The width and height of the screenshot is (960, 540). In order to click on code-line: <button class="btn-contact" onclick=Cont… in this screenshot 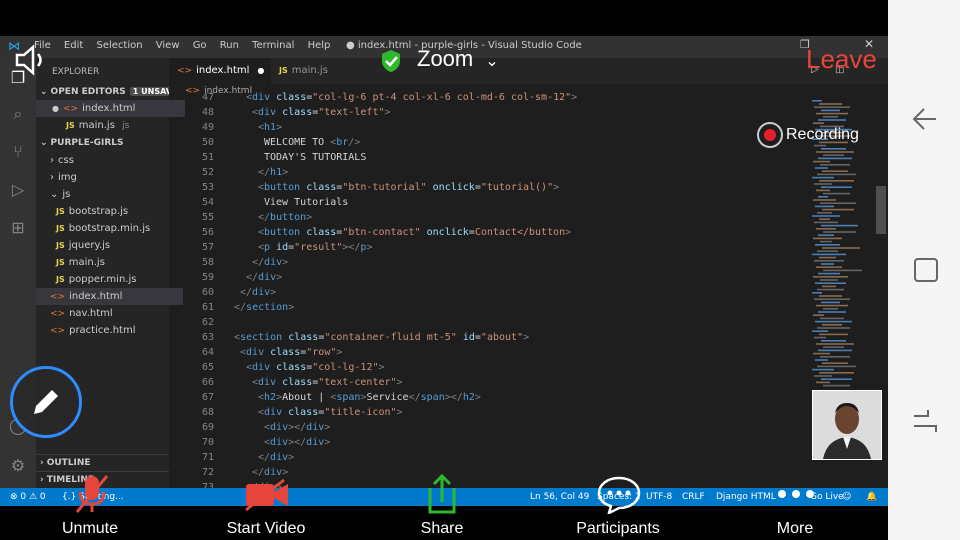, I will do `click(415, 232)`.